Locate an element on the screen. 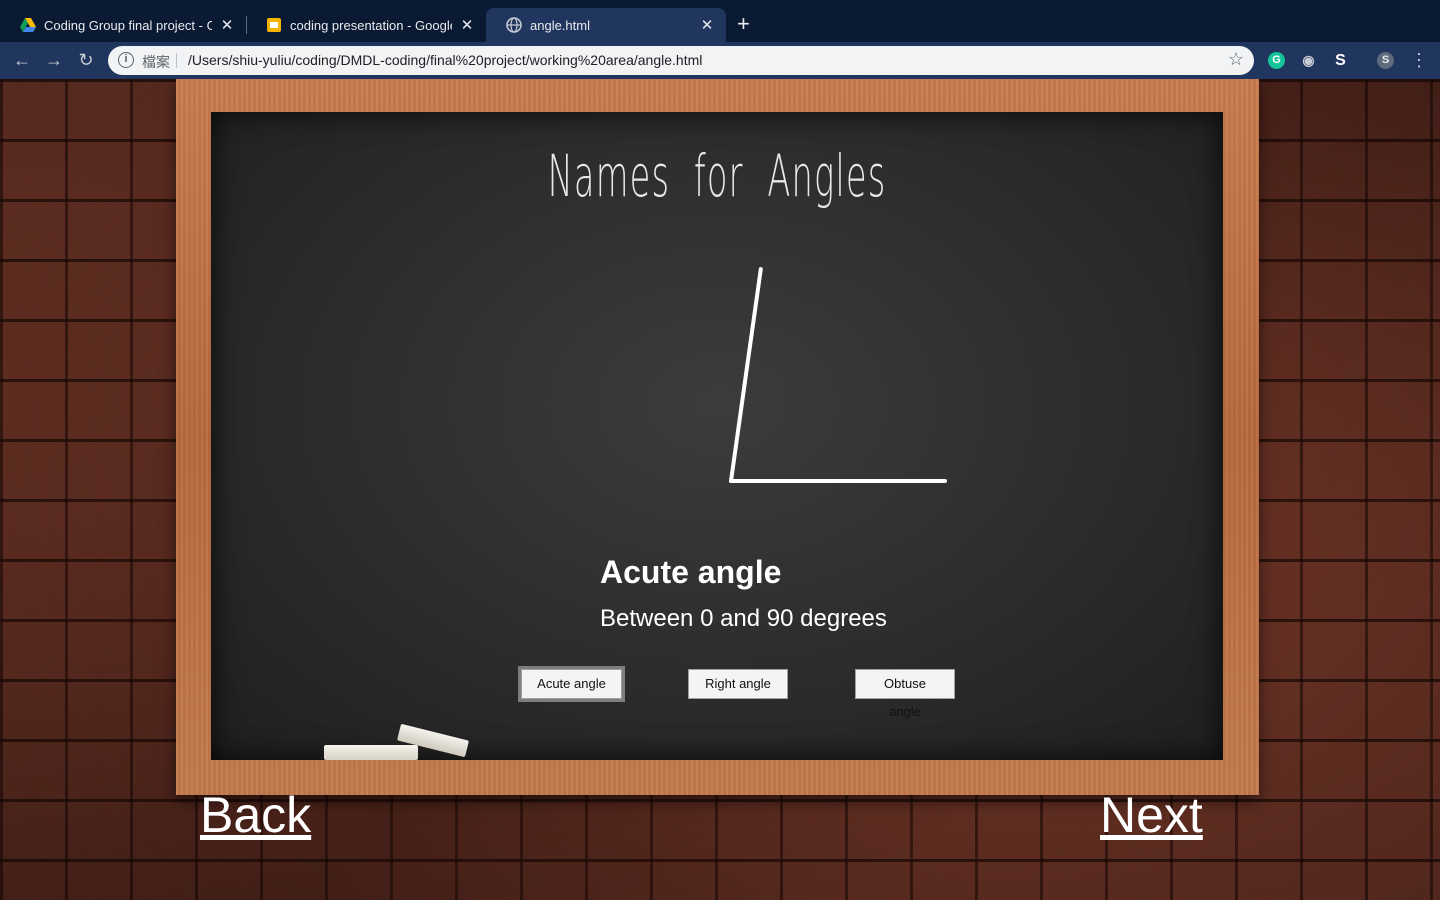  angle-arm-ray is located at coordinates (746, 375).